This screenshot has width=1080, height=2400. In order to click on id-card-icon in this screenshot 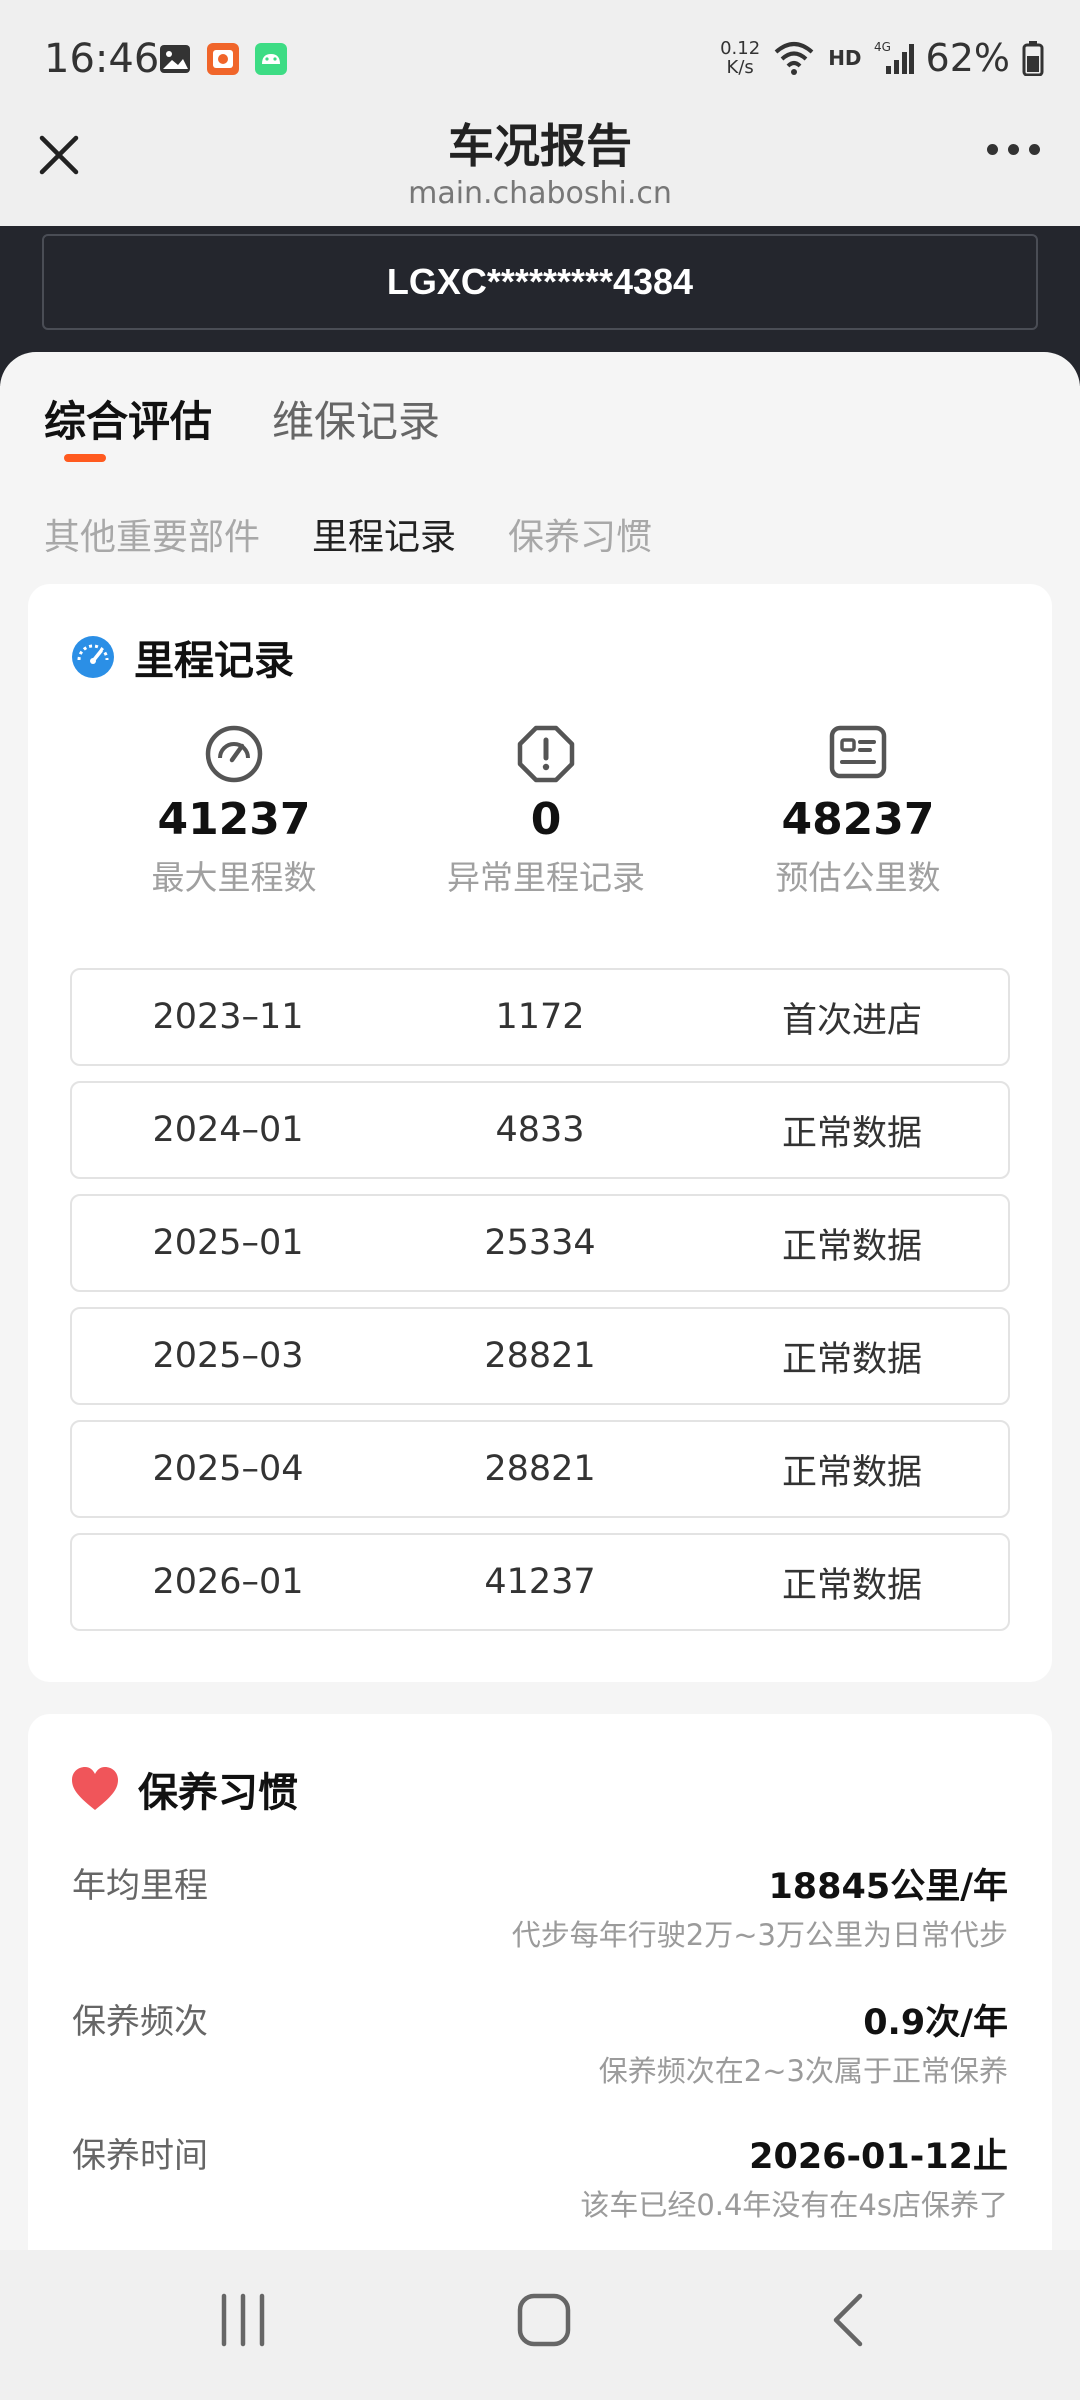, I will do `click(858, 752)`.